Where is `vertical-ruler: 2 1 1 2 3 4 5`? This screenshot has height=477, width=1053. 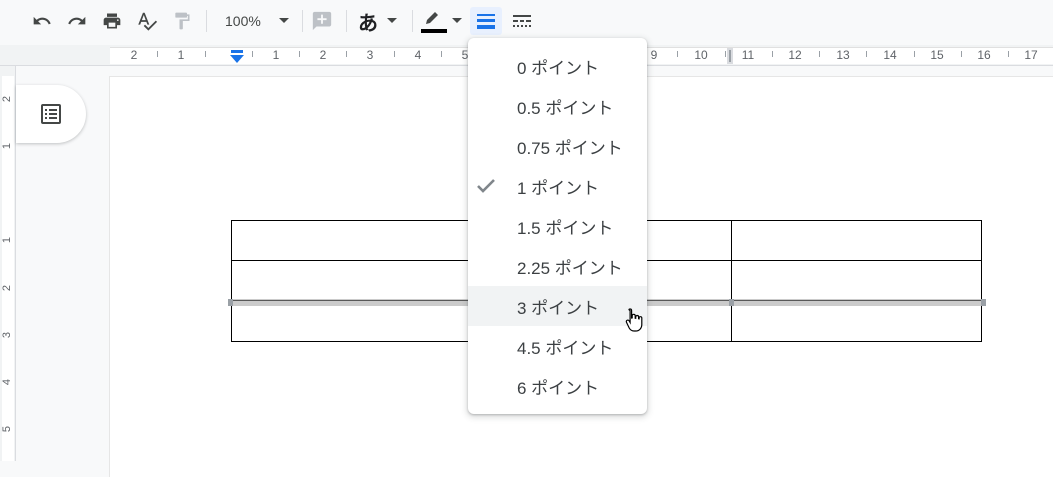
vertical-ruler: 2 1 1 2 3 4 5 is located at coordinates (8, 263).